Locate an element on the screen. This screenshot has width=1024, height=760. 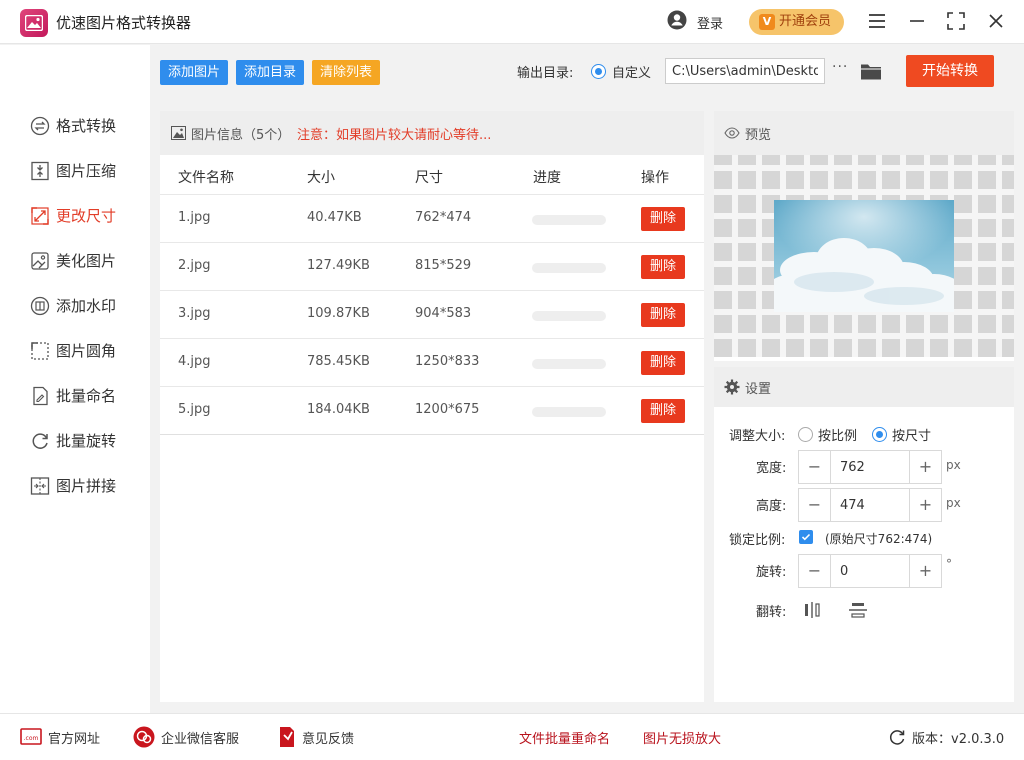
rotate-input is located at coordinates (870, 571).